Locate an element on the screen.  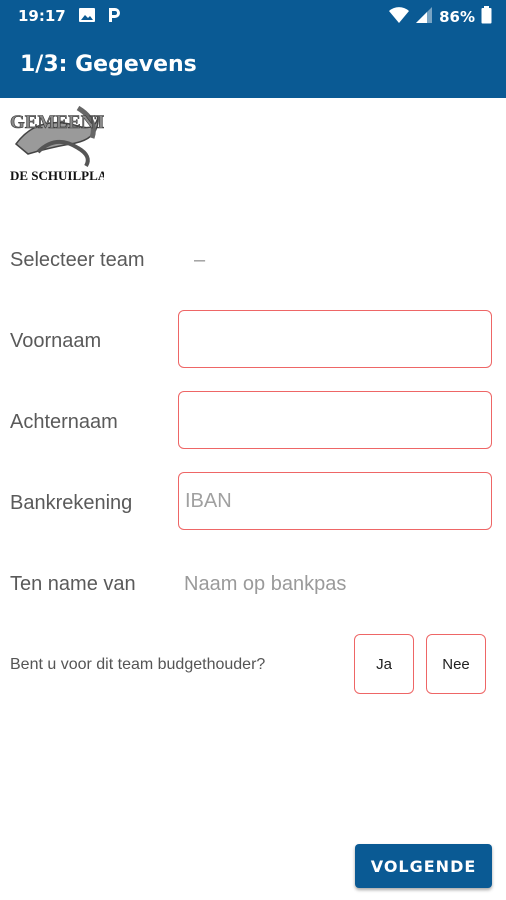
svg-text: DE SCHUILPLAATS is located at coordinates (57, 175).